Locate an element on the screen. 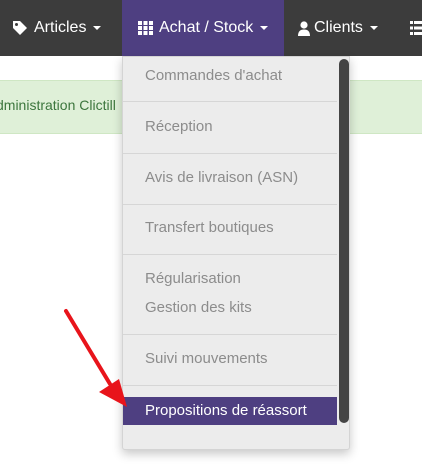  menu-item-propositions-reassort-label: Propositions de réassort is located at coordinates (226, 410).